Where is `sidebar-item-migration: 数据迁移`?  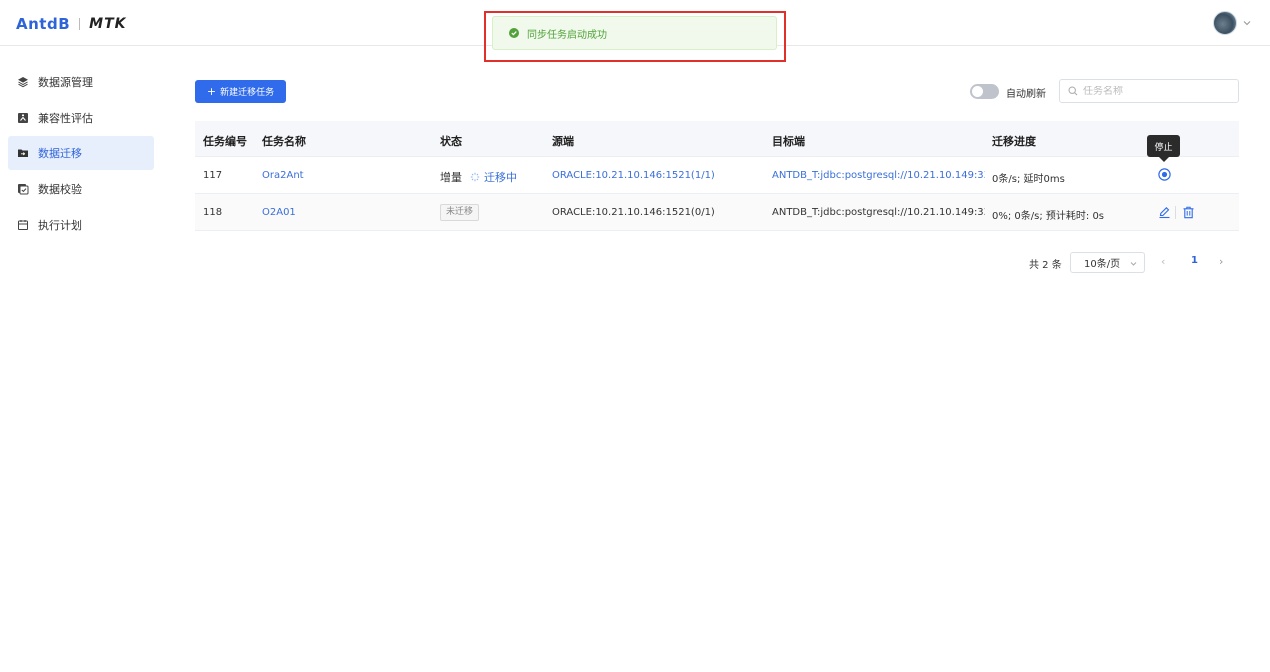
sidebar-item-migration: 数据迁移 is located at coordinates (81, 153).